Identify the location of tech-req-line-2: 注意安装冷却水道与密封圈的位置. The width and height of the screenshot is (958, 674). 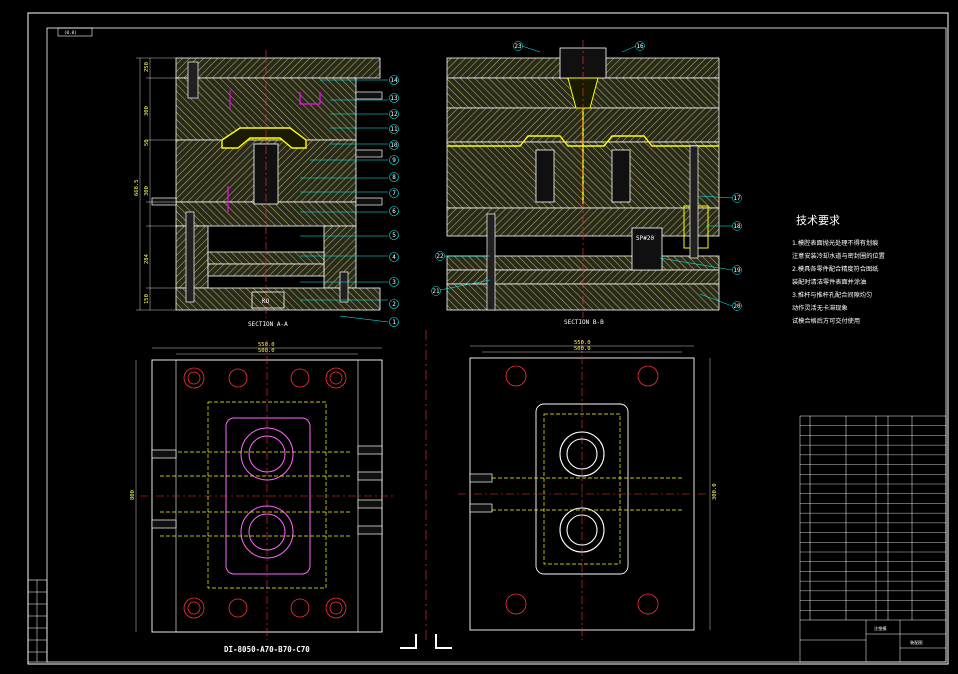
(838, 256).